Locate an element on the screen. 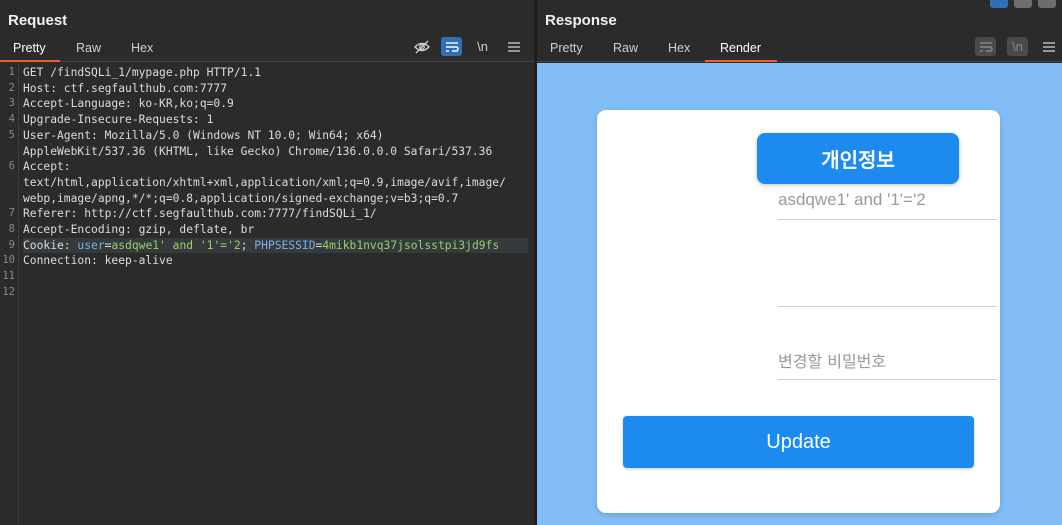  response-title: Response is located at coordinates (581, 20).